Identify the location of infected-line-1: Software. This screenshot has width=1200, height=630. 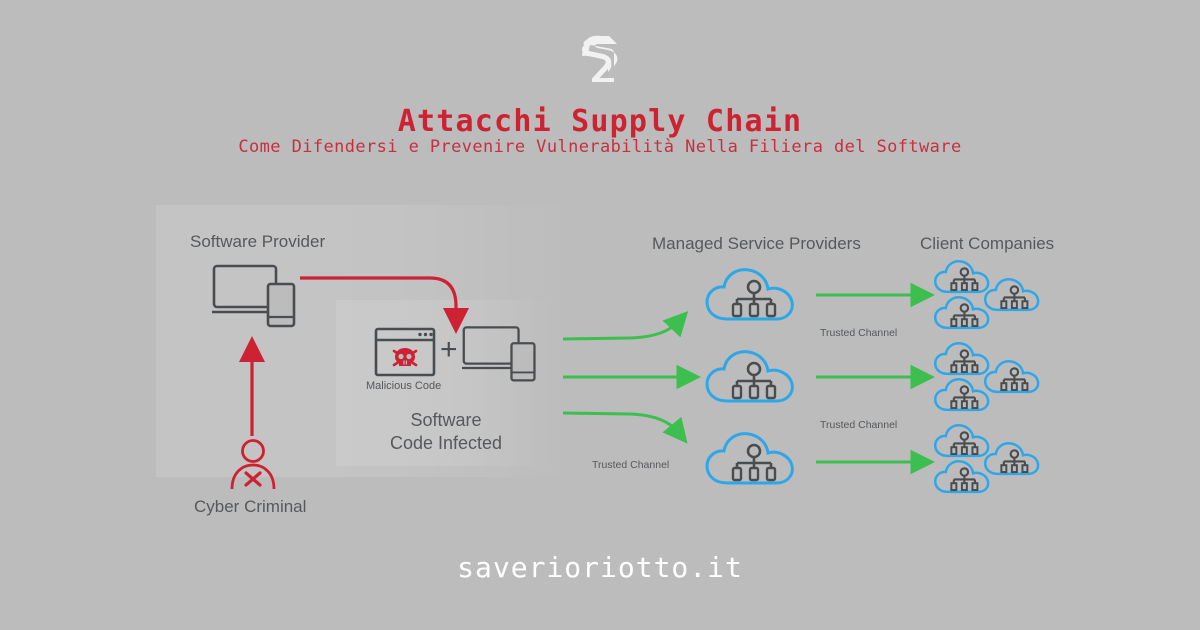
(446, 420).